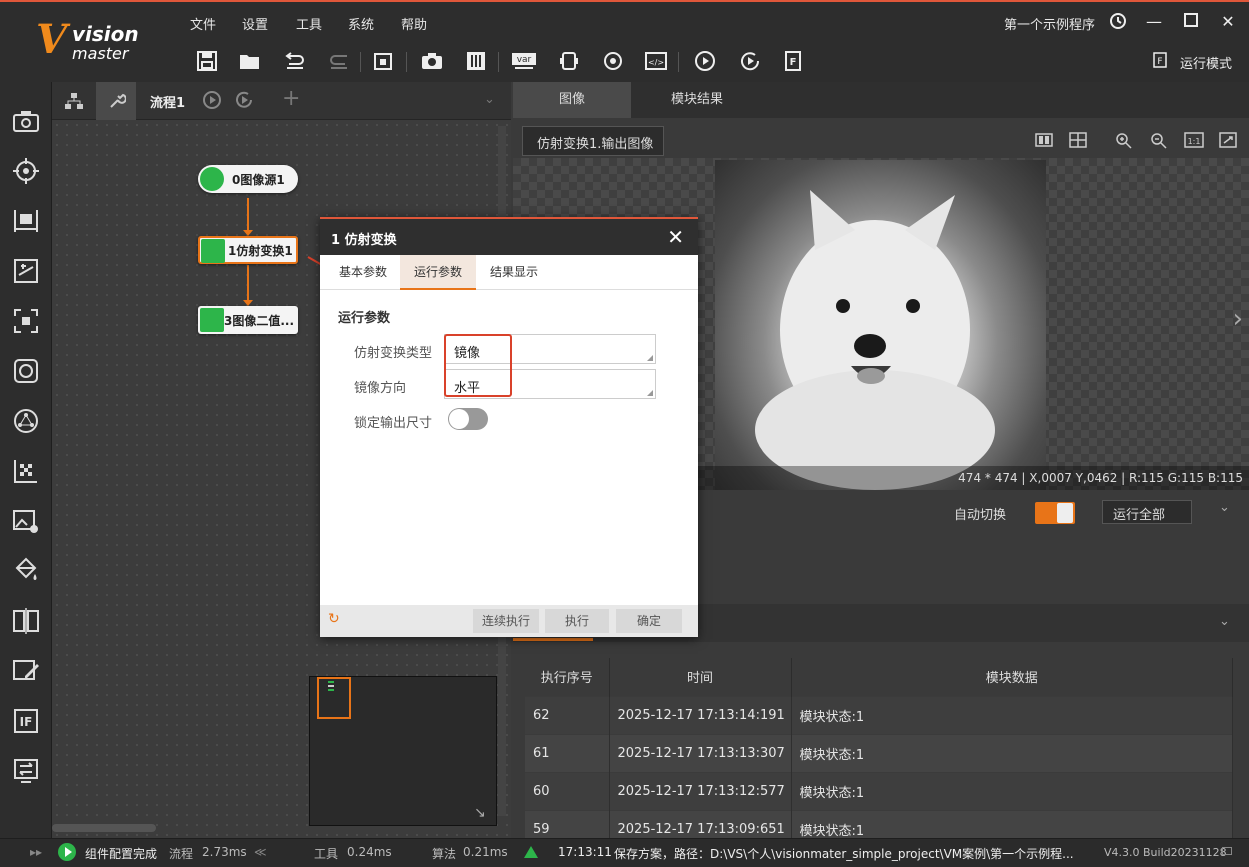 The height and width of the screenshot is (867, 1249). I want to click on logo-v: V, so click(52, 39).